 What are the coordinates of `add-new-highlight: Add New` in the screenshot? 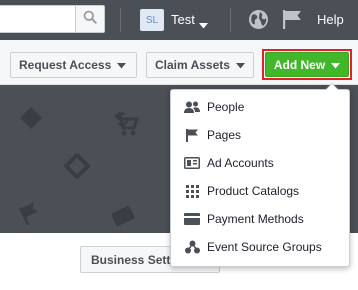 It's located at (307, 64).